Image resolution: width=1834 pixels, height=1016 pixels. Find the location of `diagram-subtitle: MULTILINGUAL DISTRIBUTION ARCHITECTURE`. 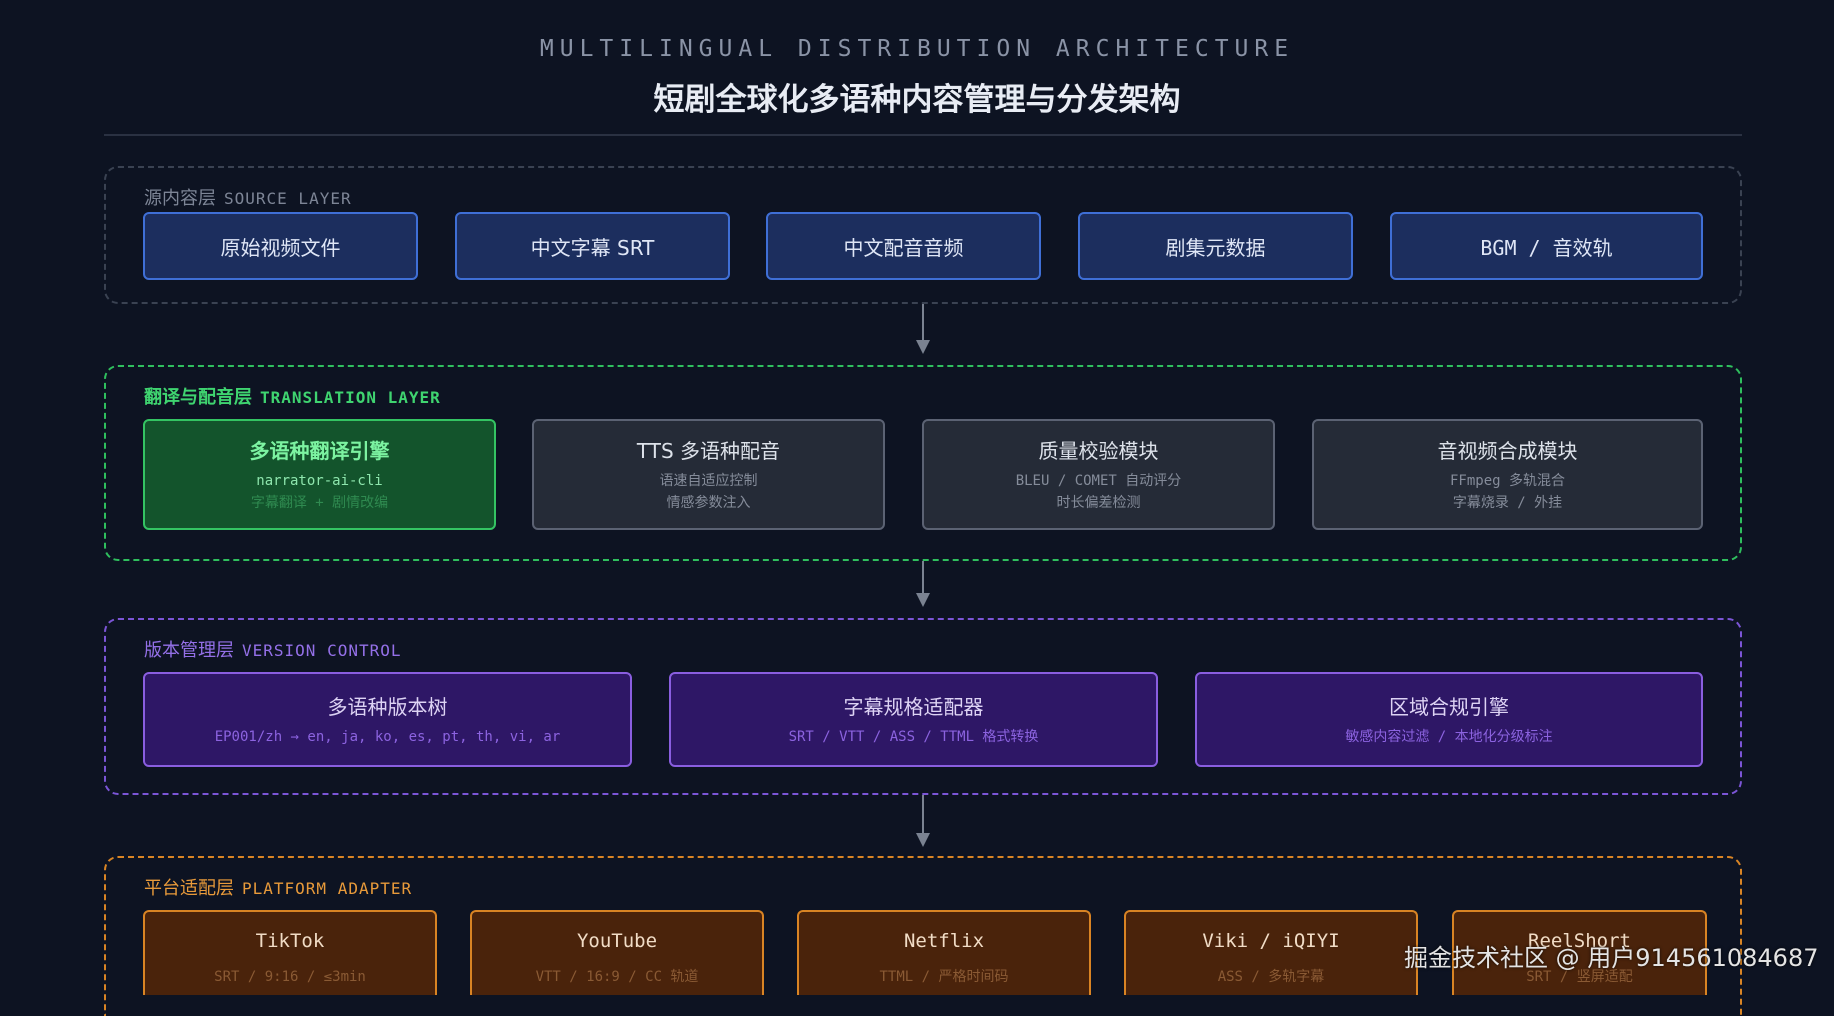

diagram-subtitle: MULTILINGUAL DISTRIBUTION ARCHITECTURE is located at coordinates (917, 49).